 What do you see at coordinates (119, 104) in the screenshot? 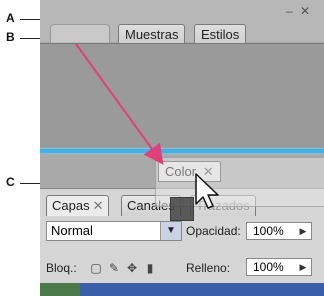
I see `drag-arrow-icon` at bounding box center [119, 104].